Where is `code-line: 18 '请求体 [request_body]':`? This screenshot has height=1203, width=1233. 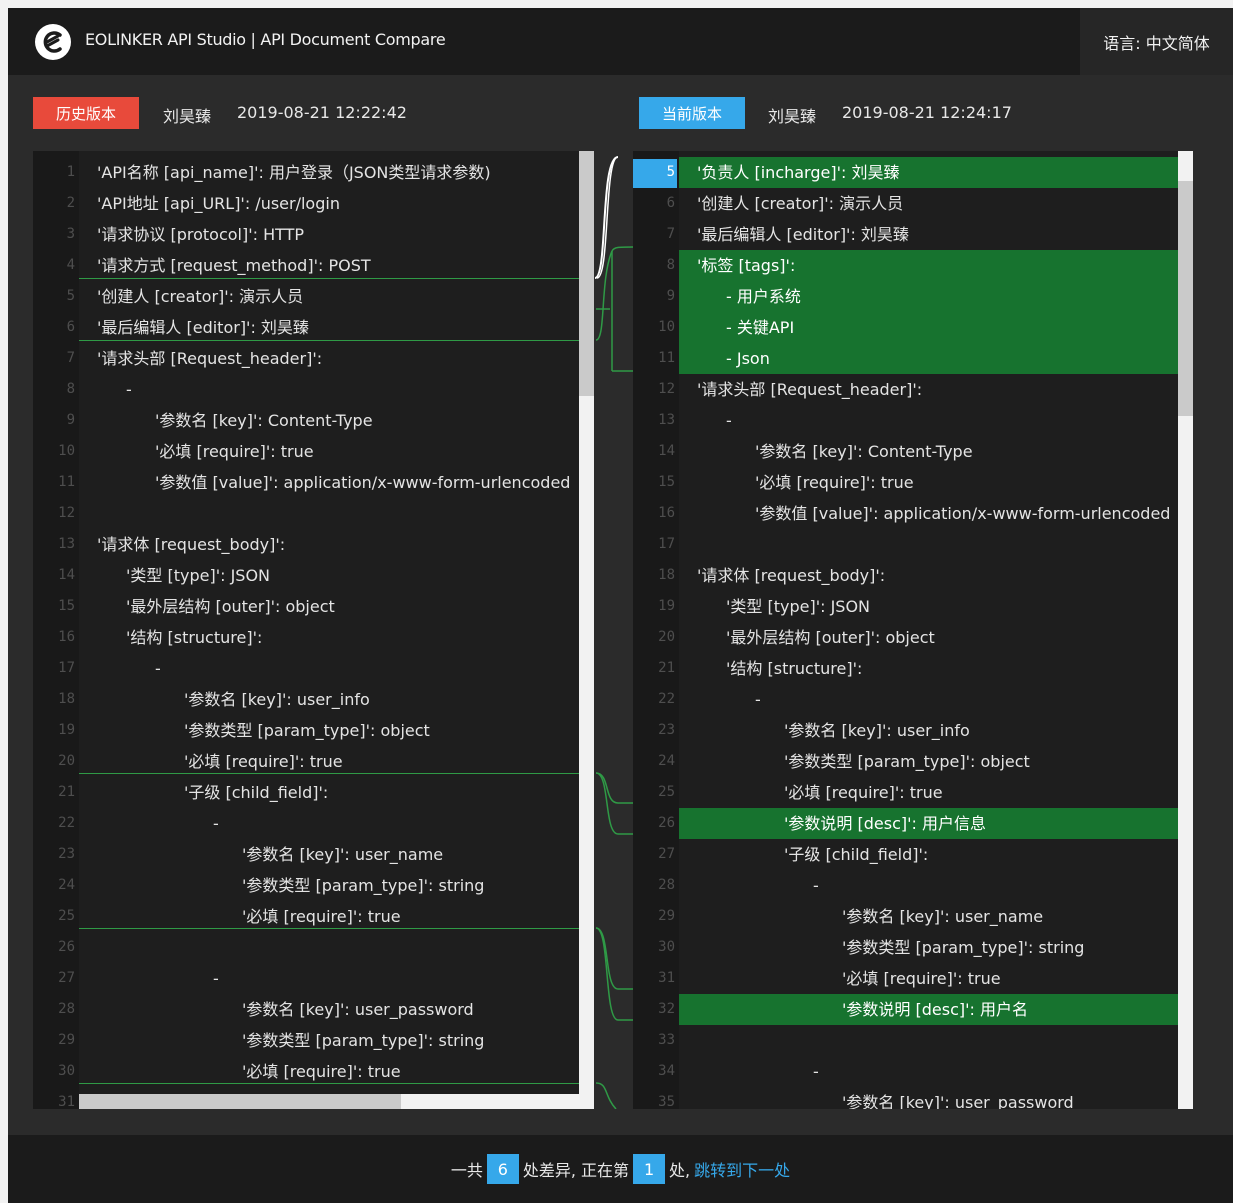
code-line: 18 '请求体 [request_body]': is located at coordinates (913, 575).